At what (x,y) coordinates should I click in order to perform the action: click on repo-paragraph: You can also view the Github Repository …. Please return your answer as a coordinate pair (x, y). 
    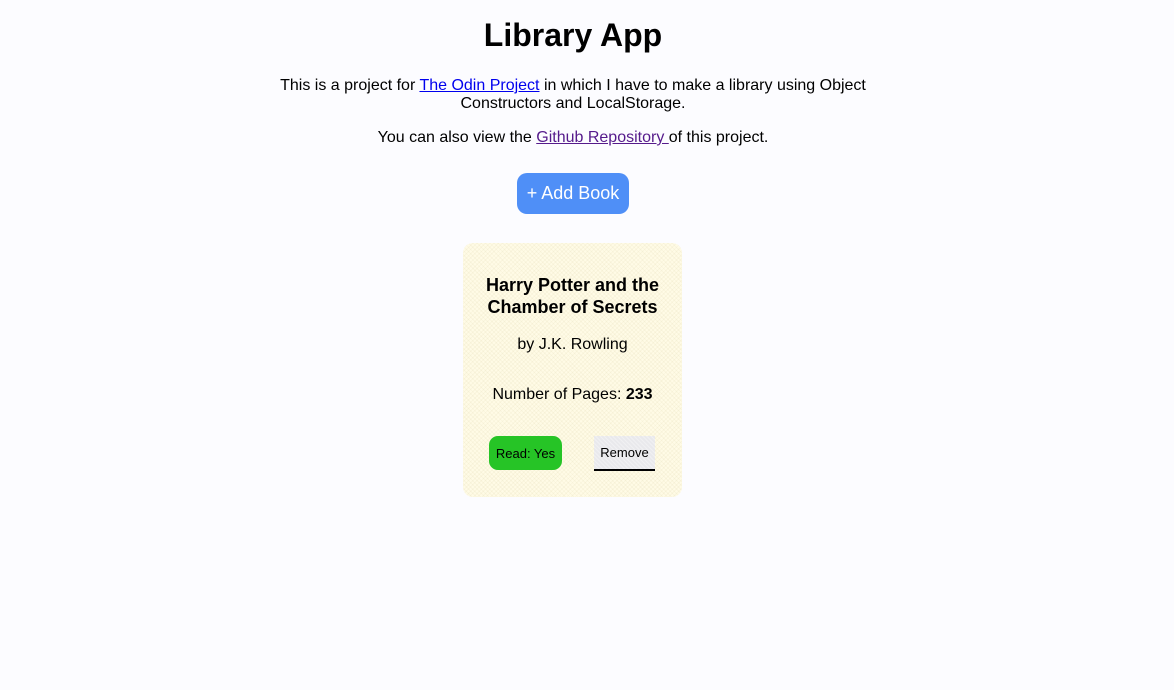
    Looking at the image, I should click on (573, 138).